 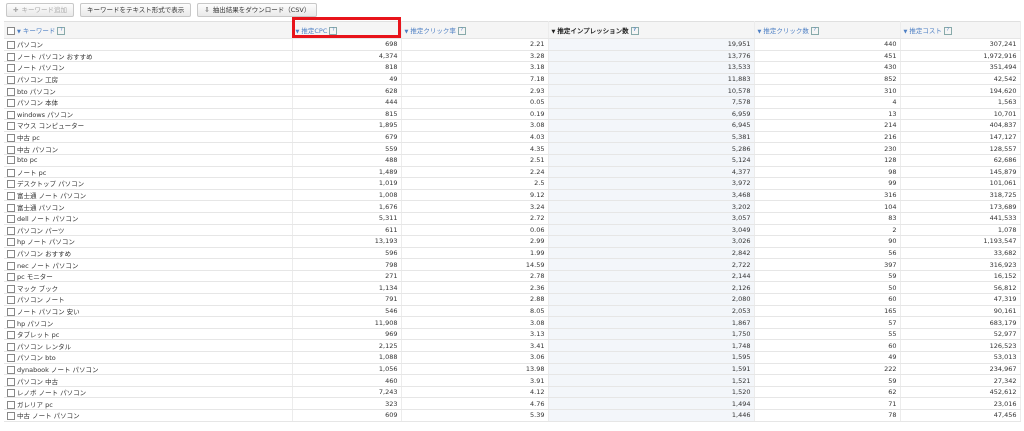 I want to click on ctr-cell: 0.06, so click(x=475, y=230).